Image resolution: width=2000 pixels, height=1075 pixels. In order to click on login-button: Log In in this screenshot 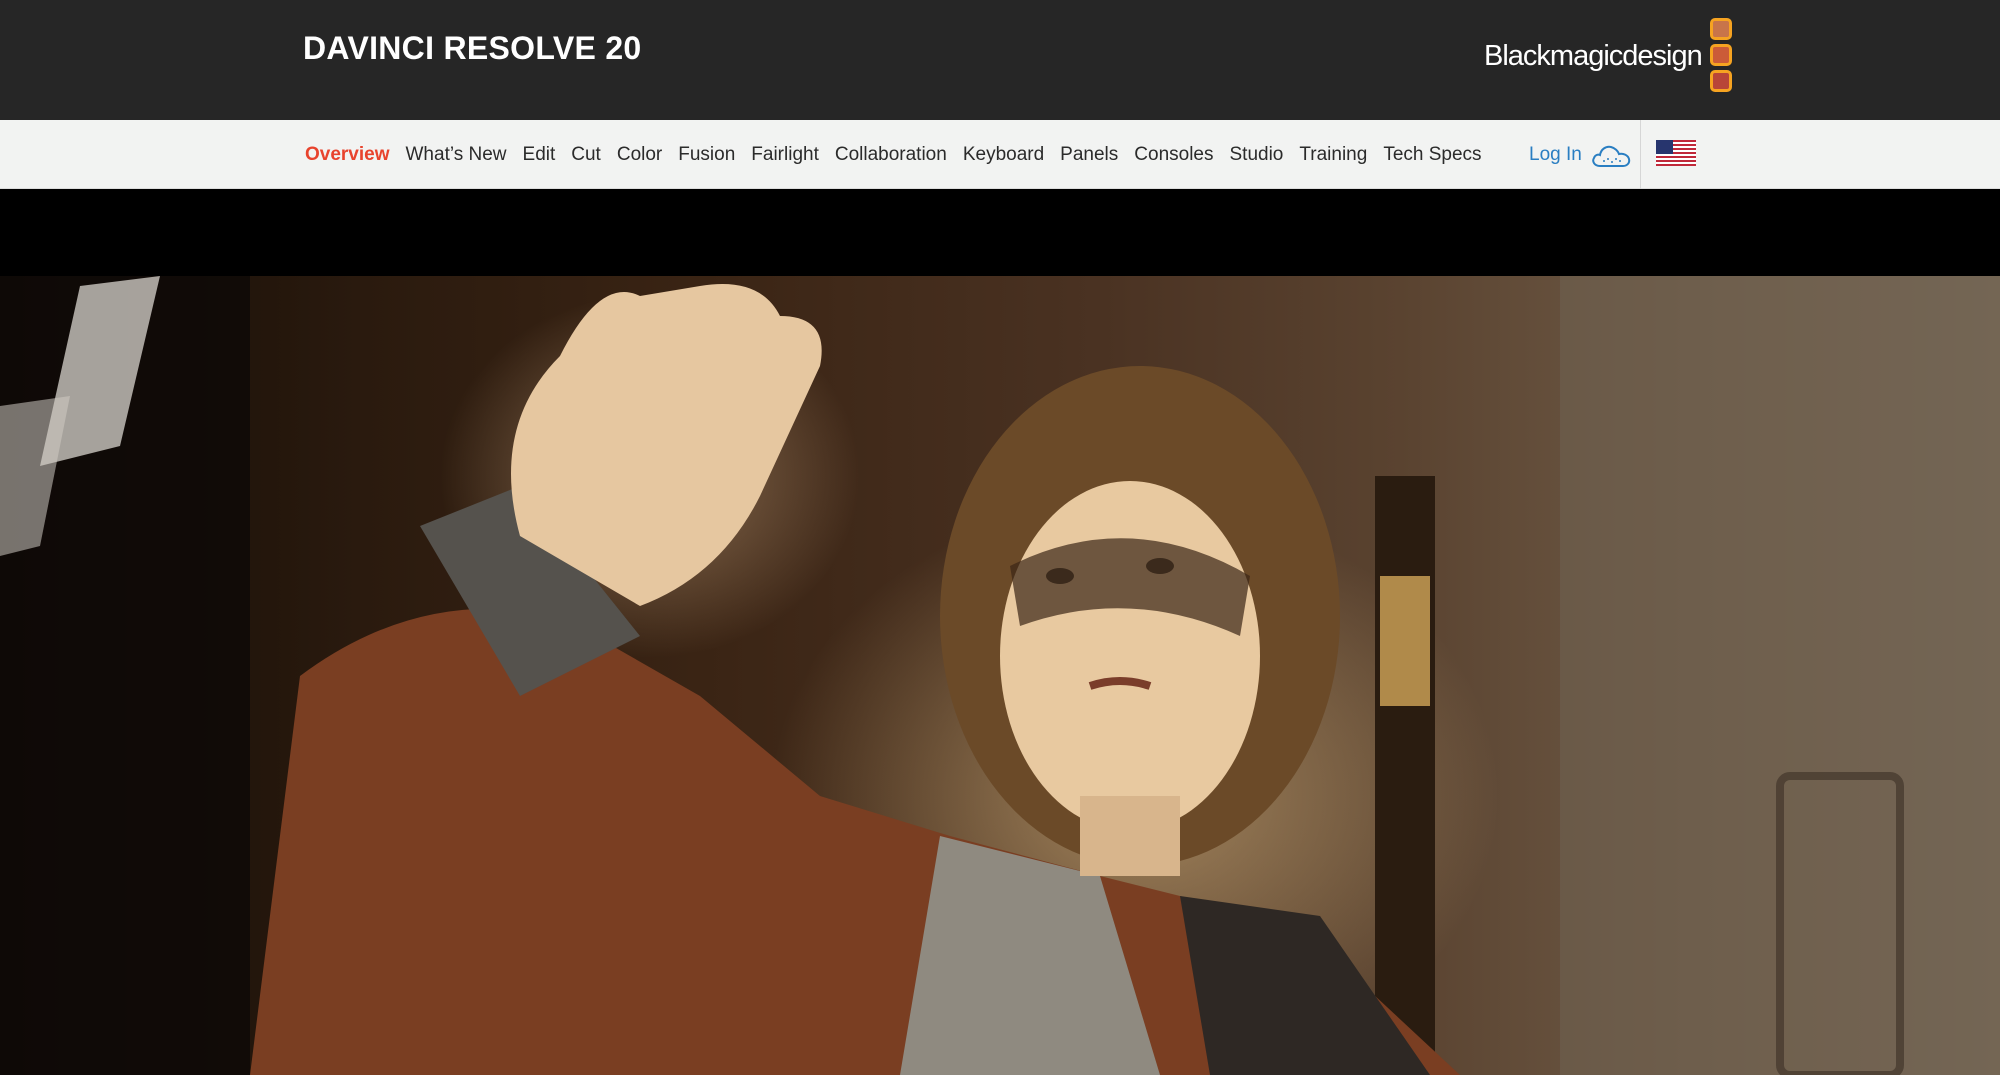, I will do `click(1580, 154)`.